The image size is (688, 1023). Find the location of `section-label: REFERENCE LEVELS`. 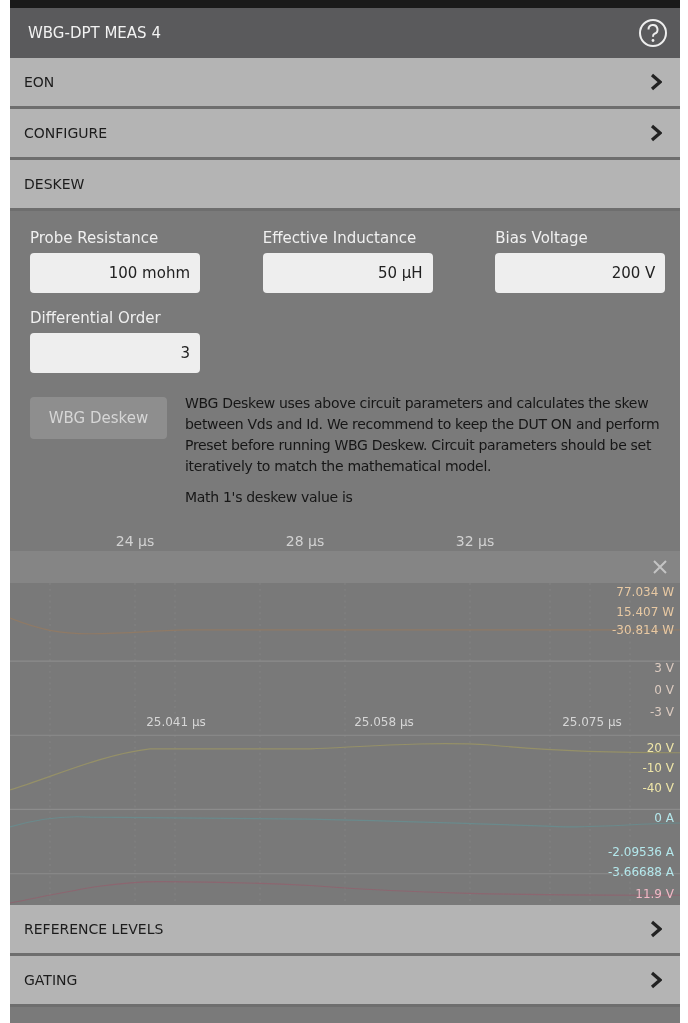

section-label: REFERENCE LEVELS is located at coordinates (94, 929).